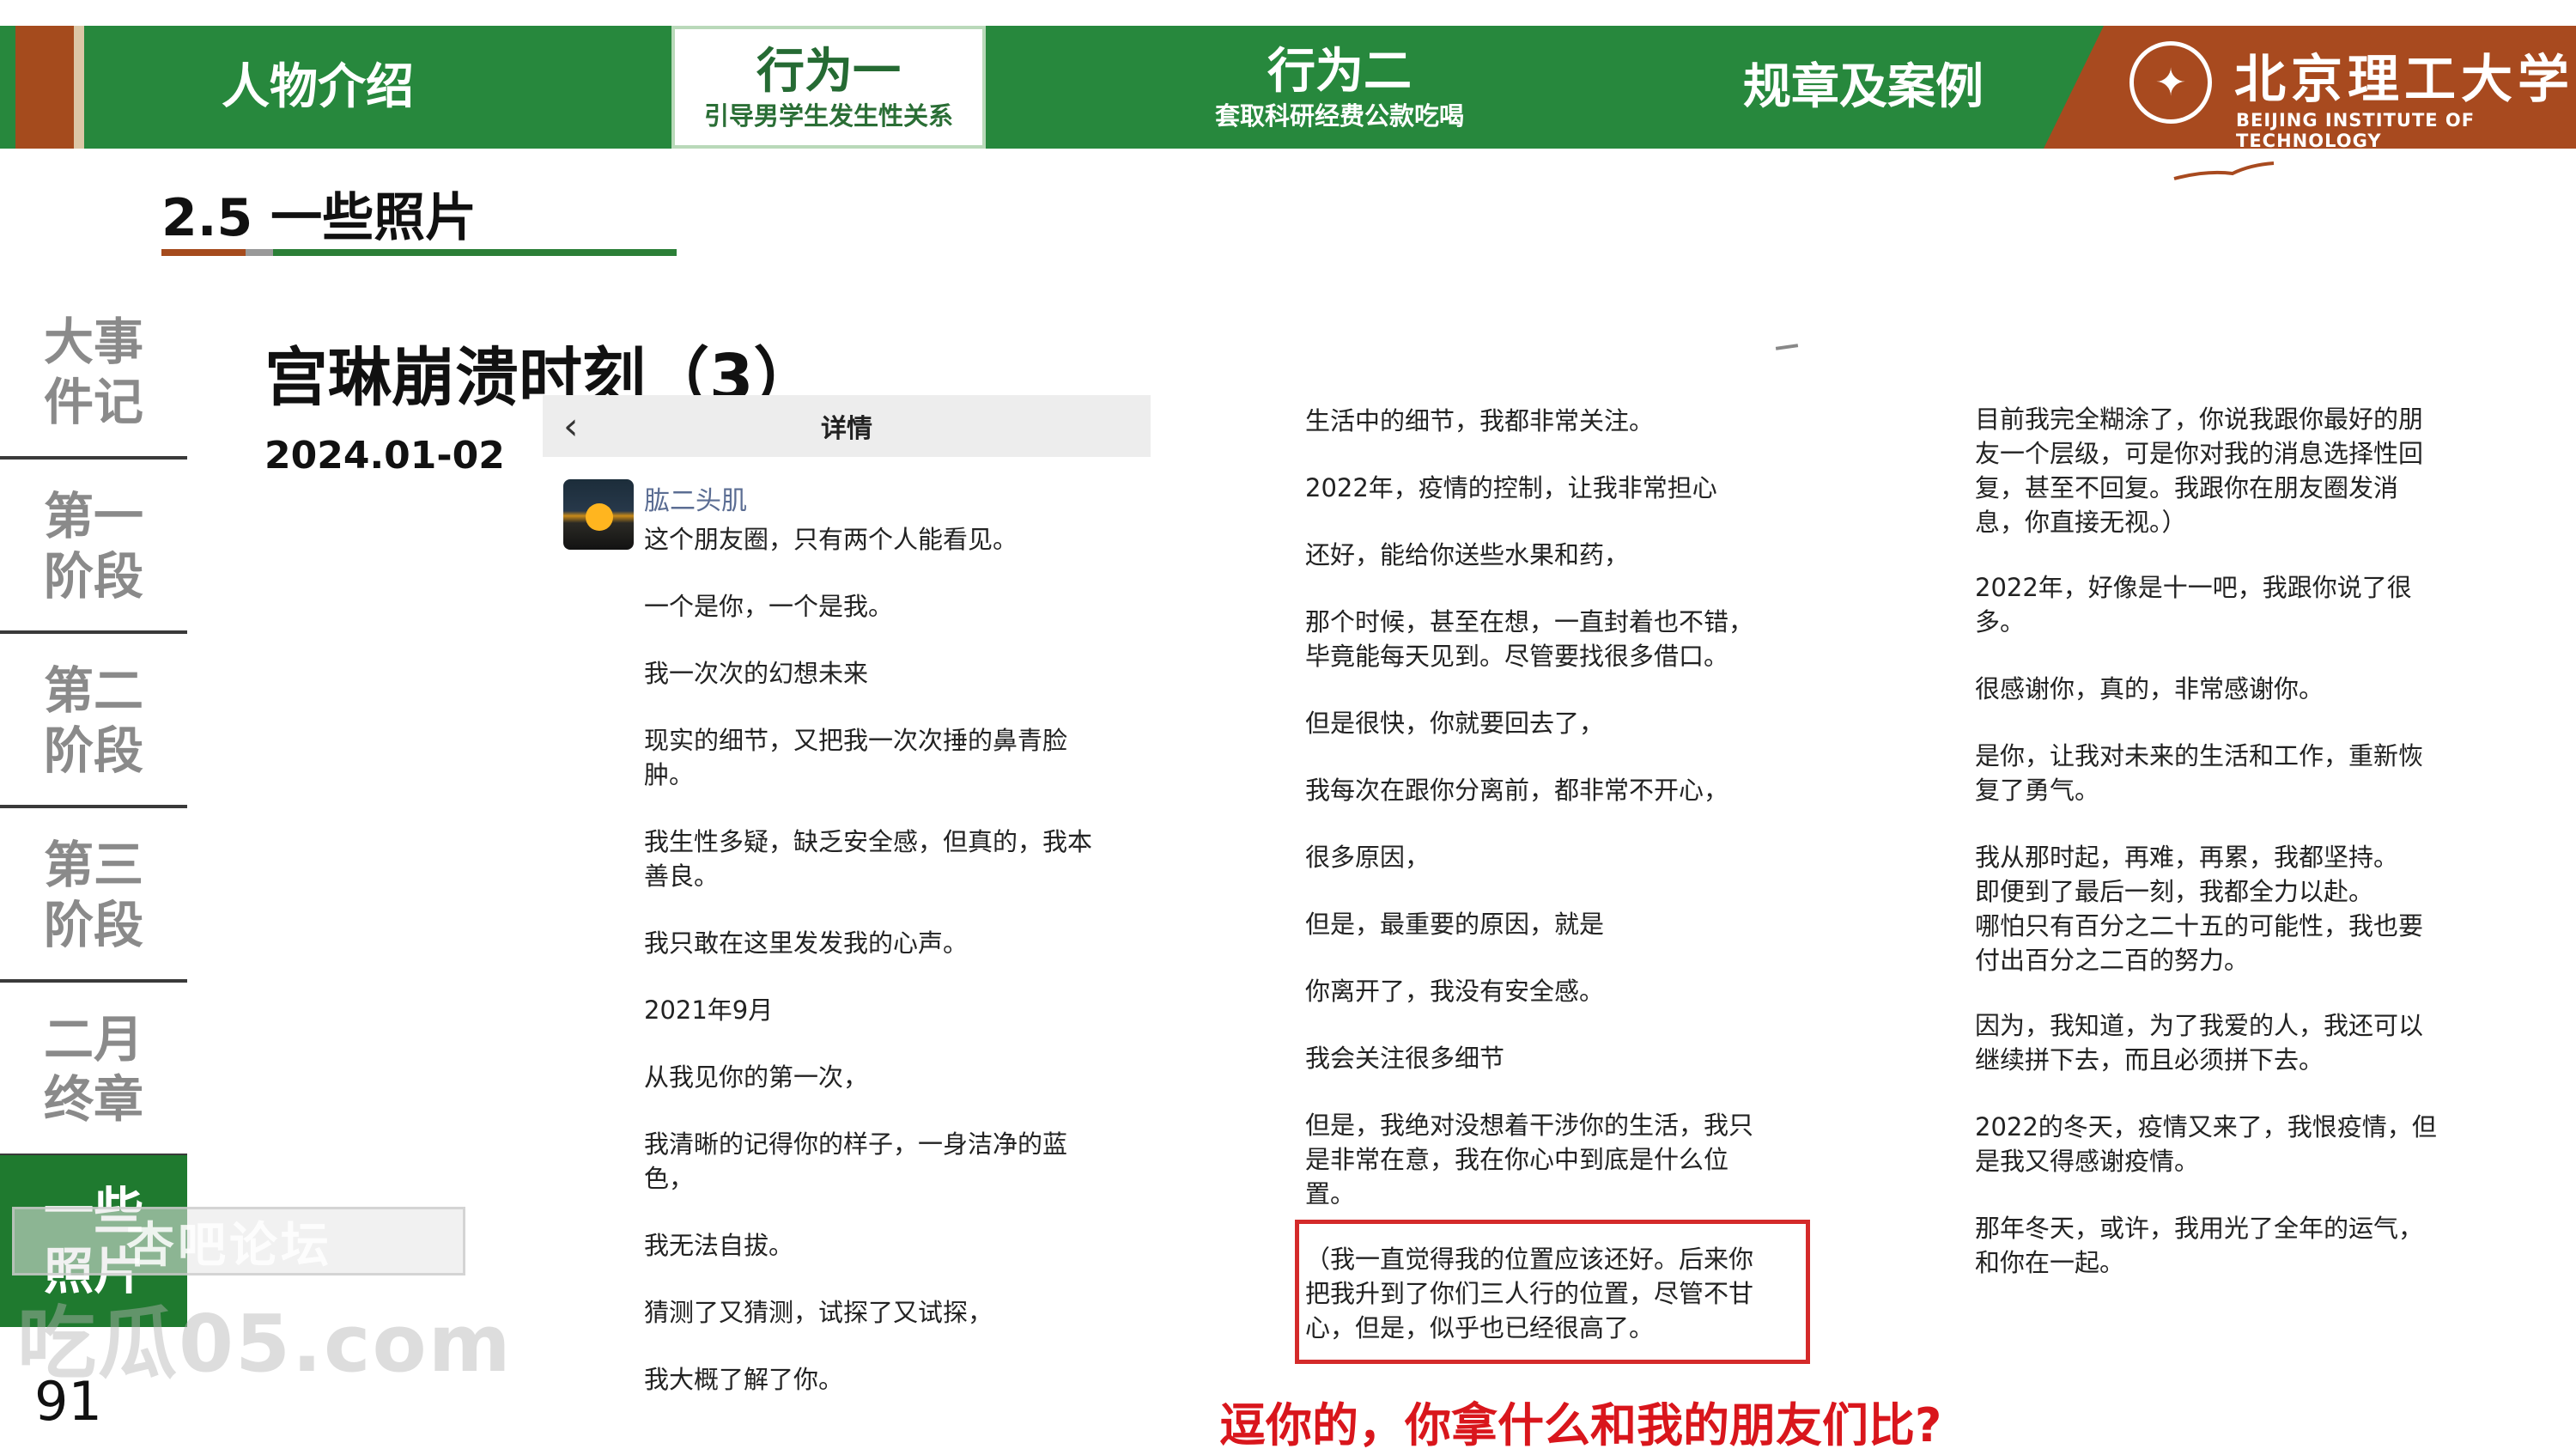  What do you see at coordinates (93, 516) in the screenshot?
I see `sidebar-item-label: 第一` at bounding box center [93, 516].